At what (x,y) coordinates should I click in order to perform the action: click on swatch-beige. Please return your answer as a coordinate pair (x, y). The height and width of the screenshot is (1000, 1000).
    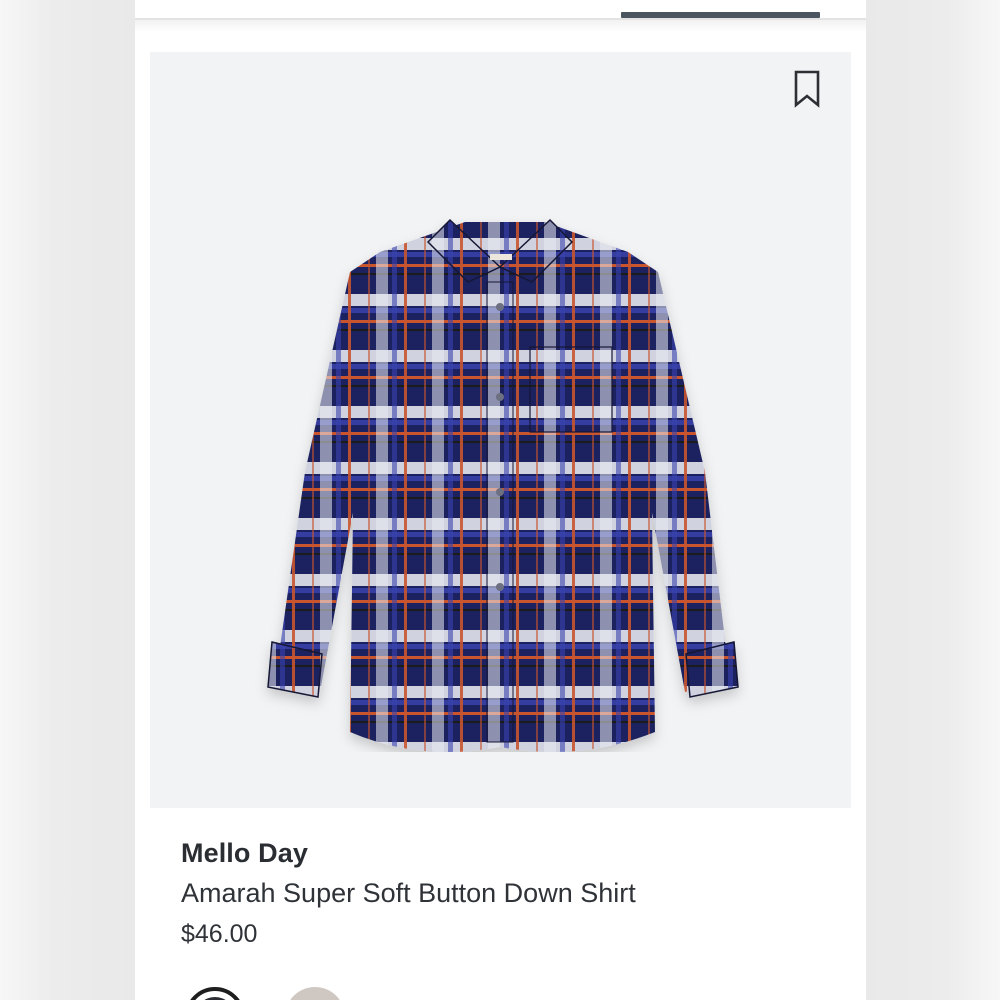
    Looking at the image, I should click on (315, 993).